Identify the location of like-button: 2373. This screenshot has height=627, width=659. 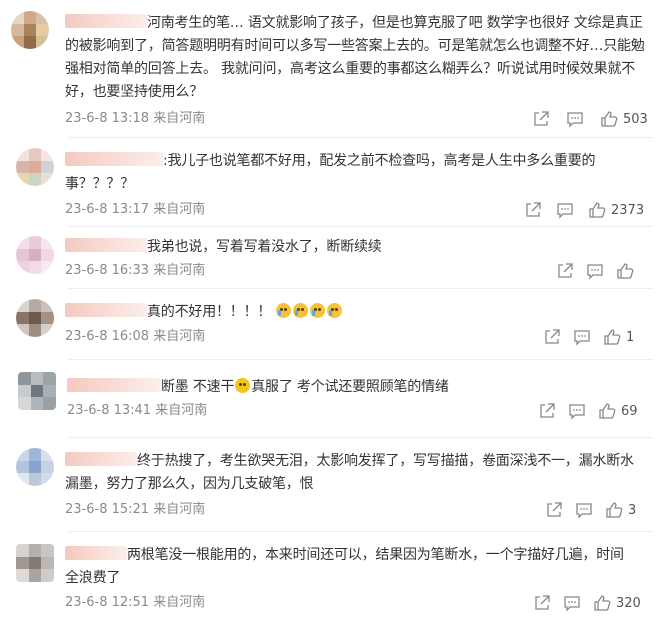
(616, 210).